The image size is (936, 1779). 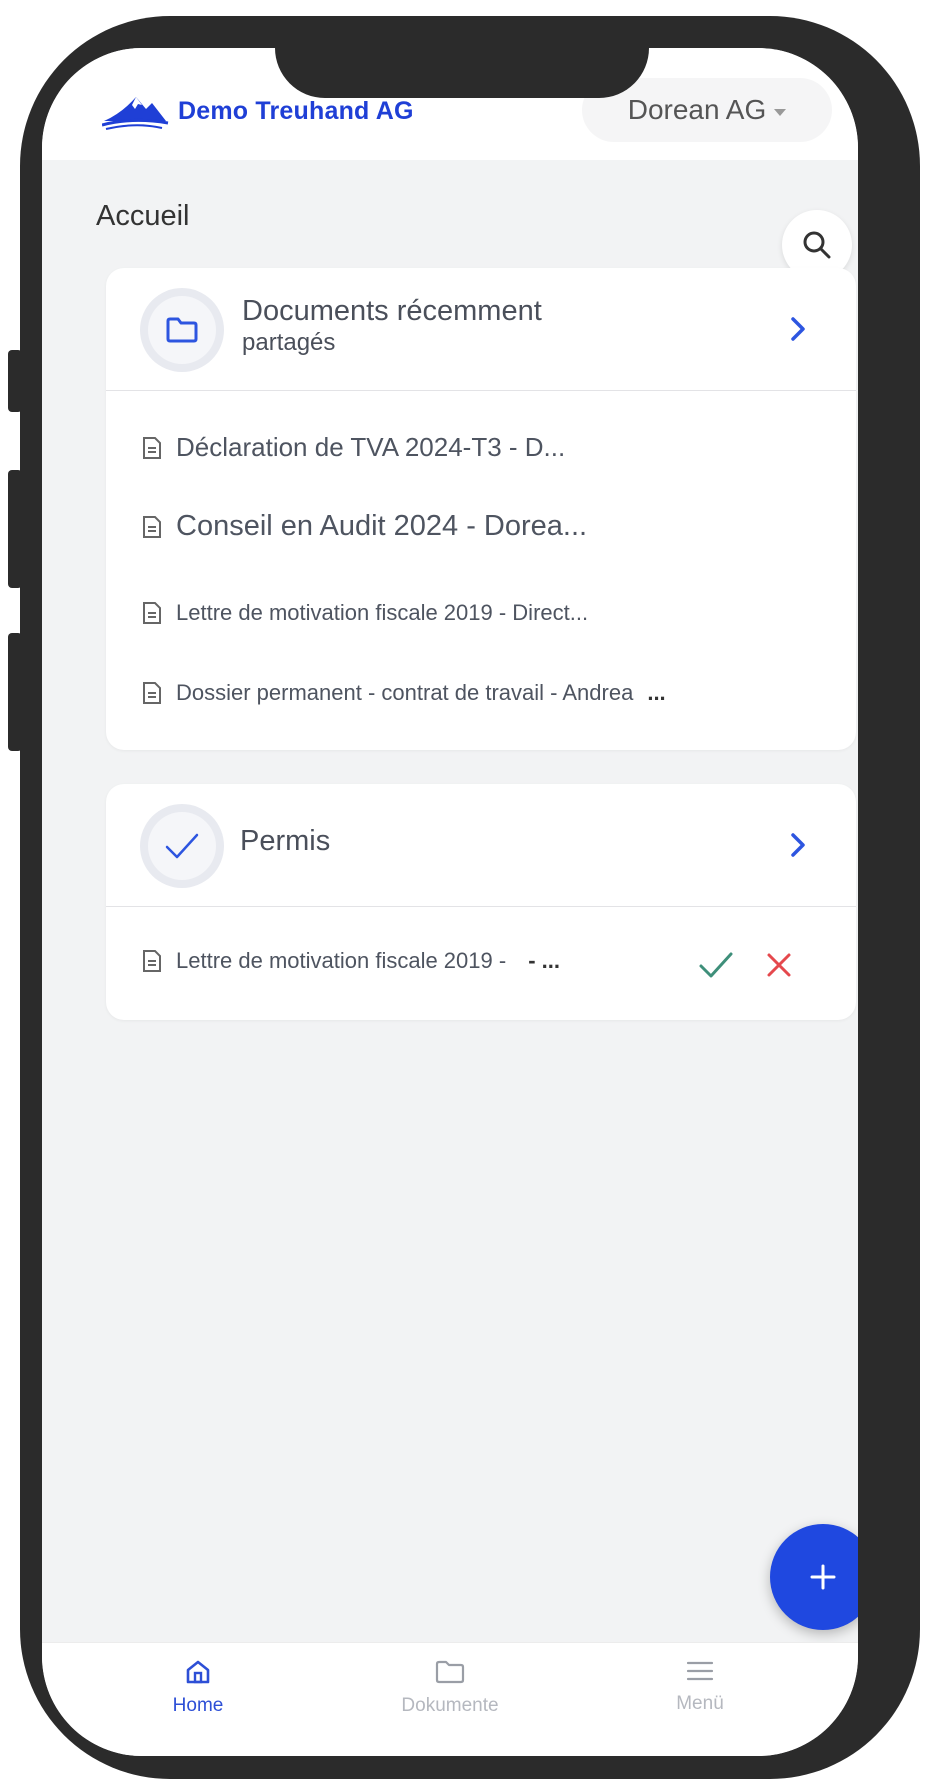 I want to click on nav-item-menu: Menü, so click(x=700, y=1687).